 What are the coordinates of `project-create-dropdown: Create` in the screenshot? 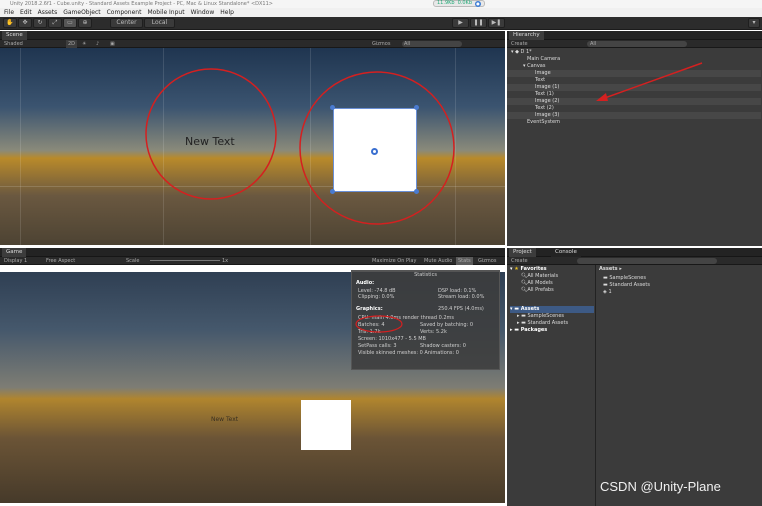 It's located at (519, 261).